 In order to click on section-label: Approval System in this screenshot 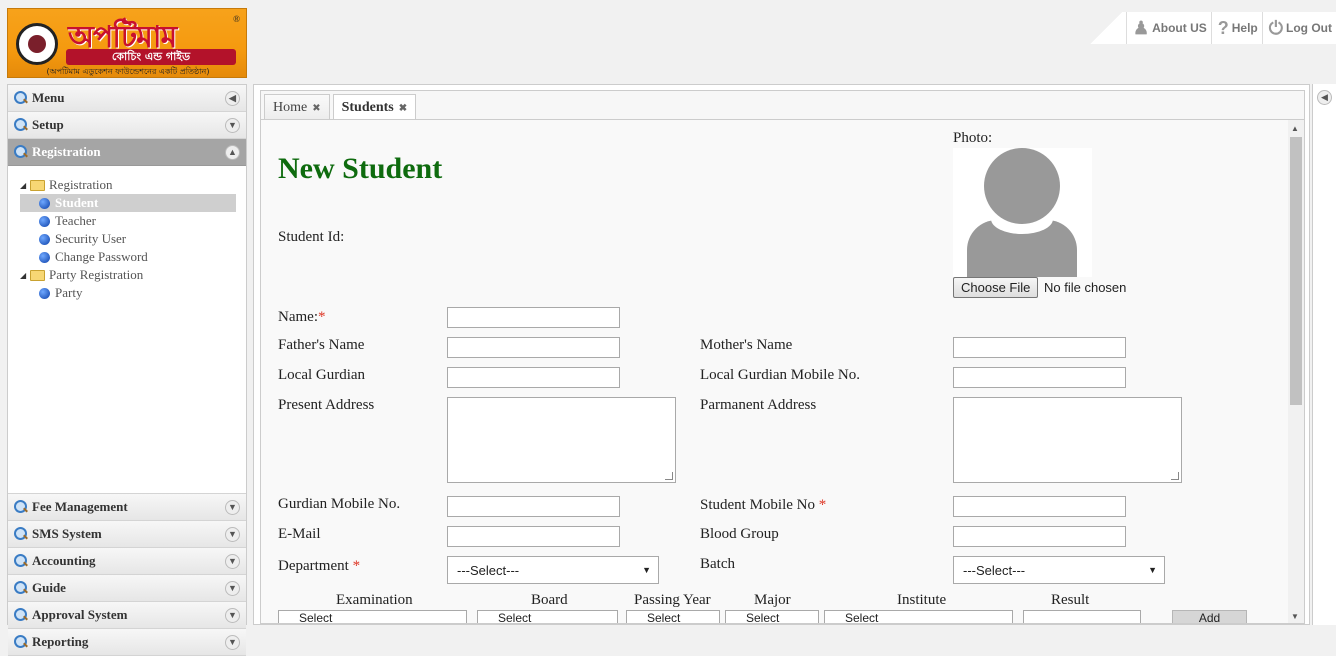, I will do `click(80, 614)`.